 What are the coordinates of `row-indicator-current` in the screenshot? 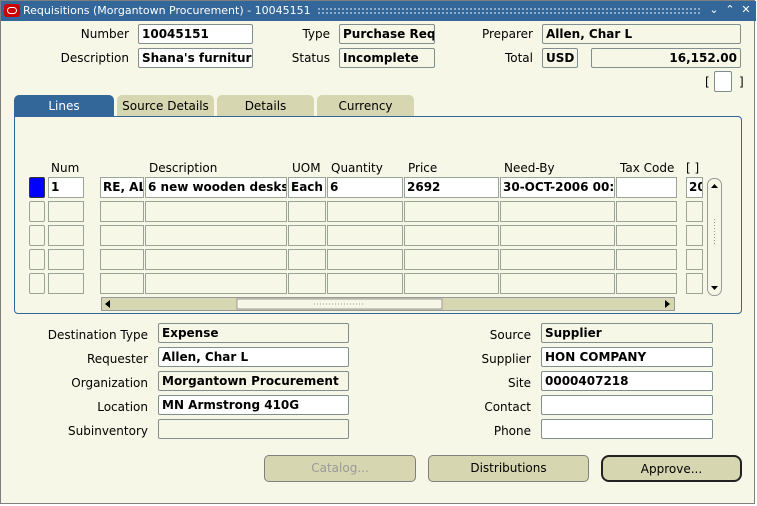 It's located at (37, 187).